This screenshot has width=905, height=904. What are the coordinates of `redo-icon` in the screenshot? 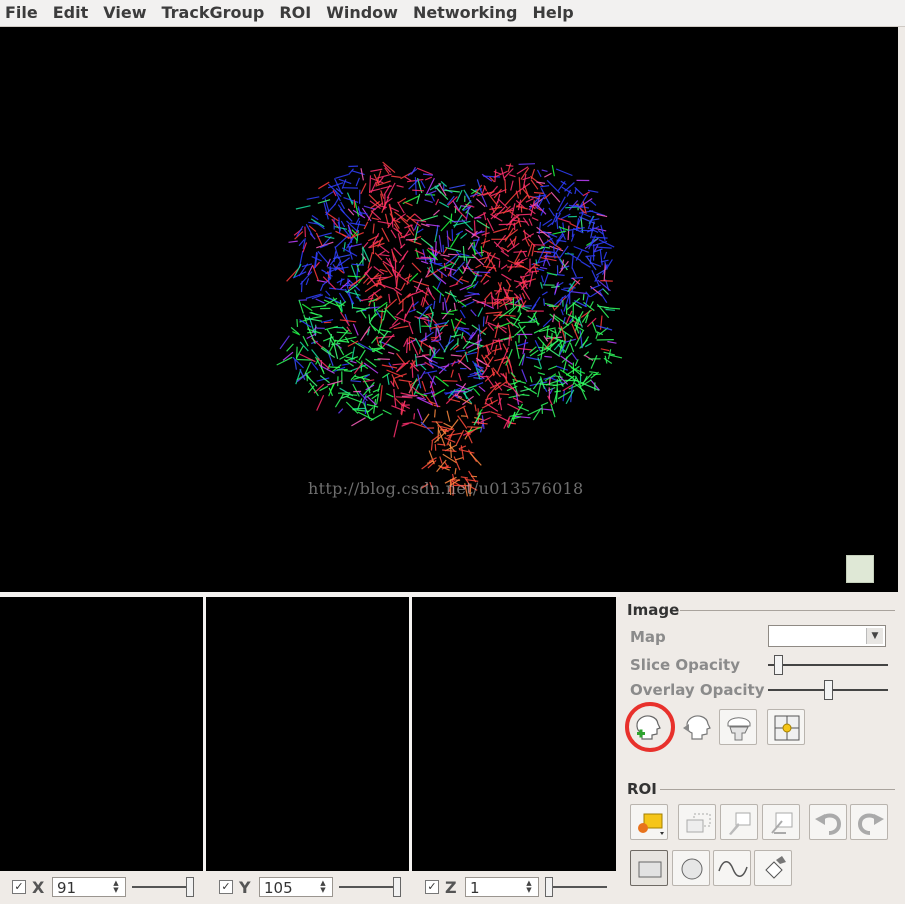 It's located at (870, 824).